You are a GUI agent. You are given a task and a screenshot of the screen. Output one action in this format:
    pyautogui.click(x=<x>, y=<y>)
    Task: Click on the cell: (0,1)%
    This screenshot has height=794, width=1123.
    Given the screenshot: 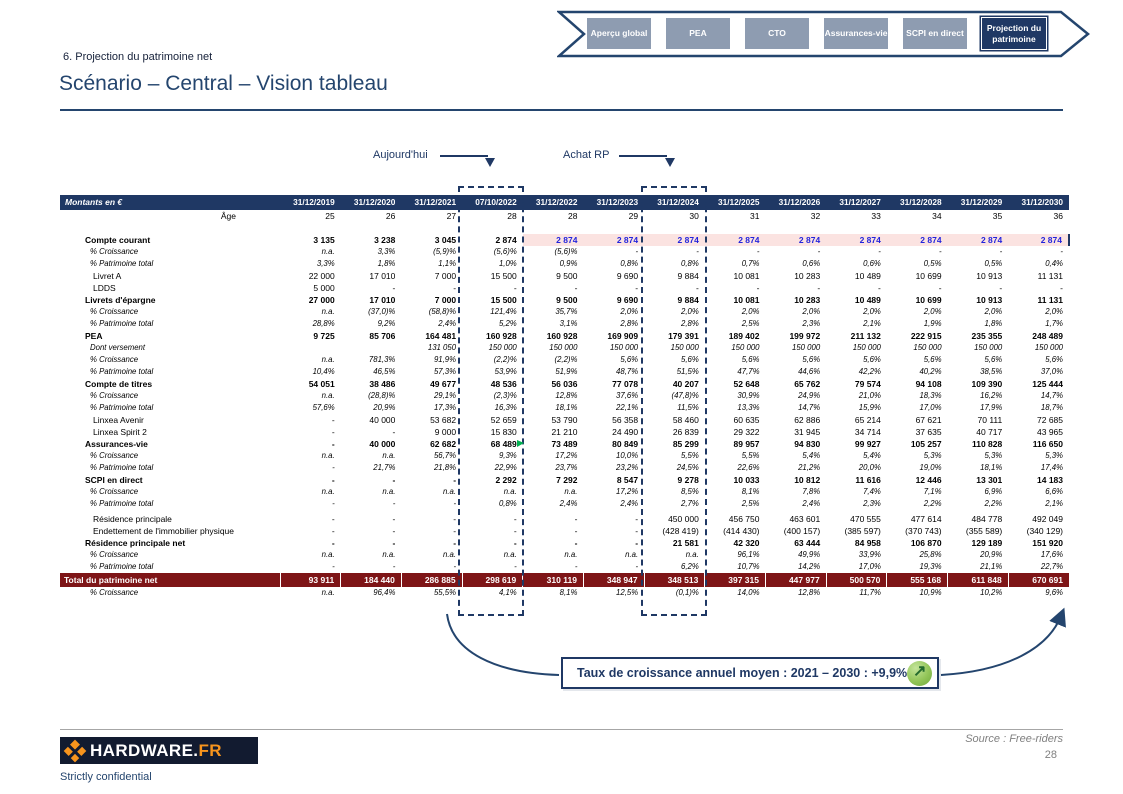 What is the action you would take?
    pyautogui.click(x=687, y=592)
    